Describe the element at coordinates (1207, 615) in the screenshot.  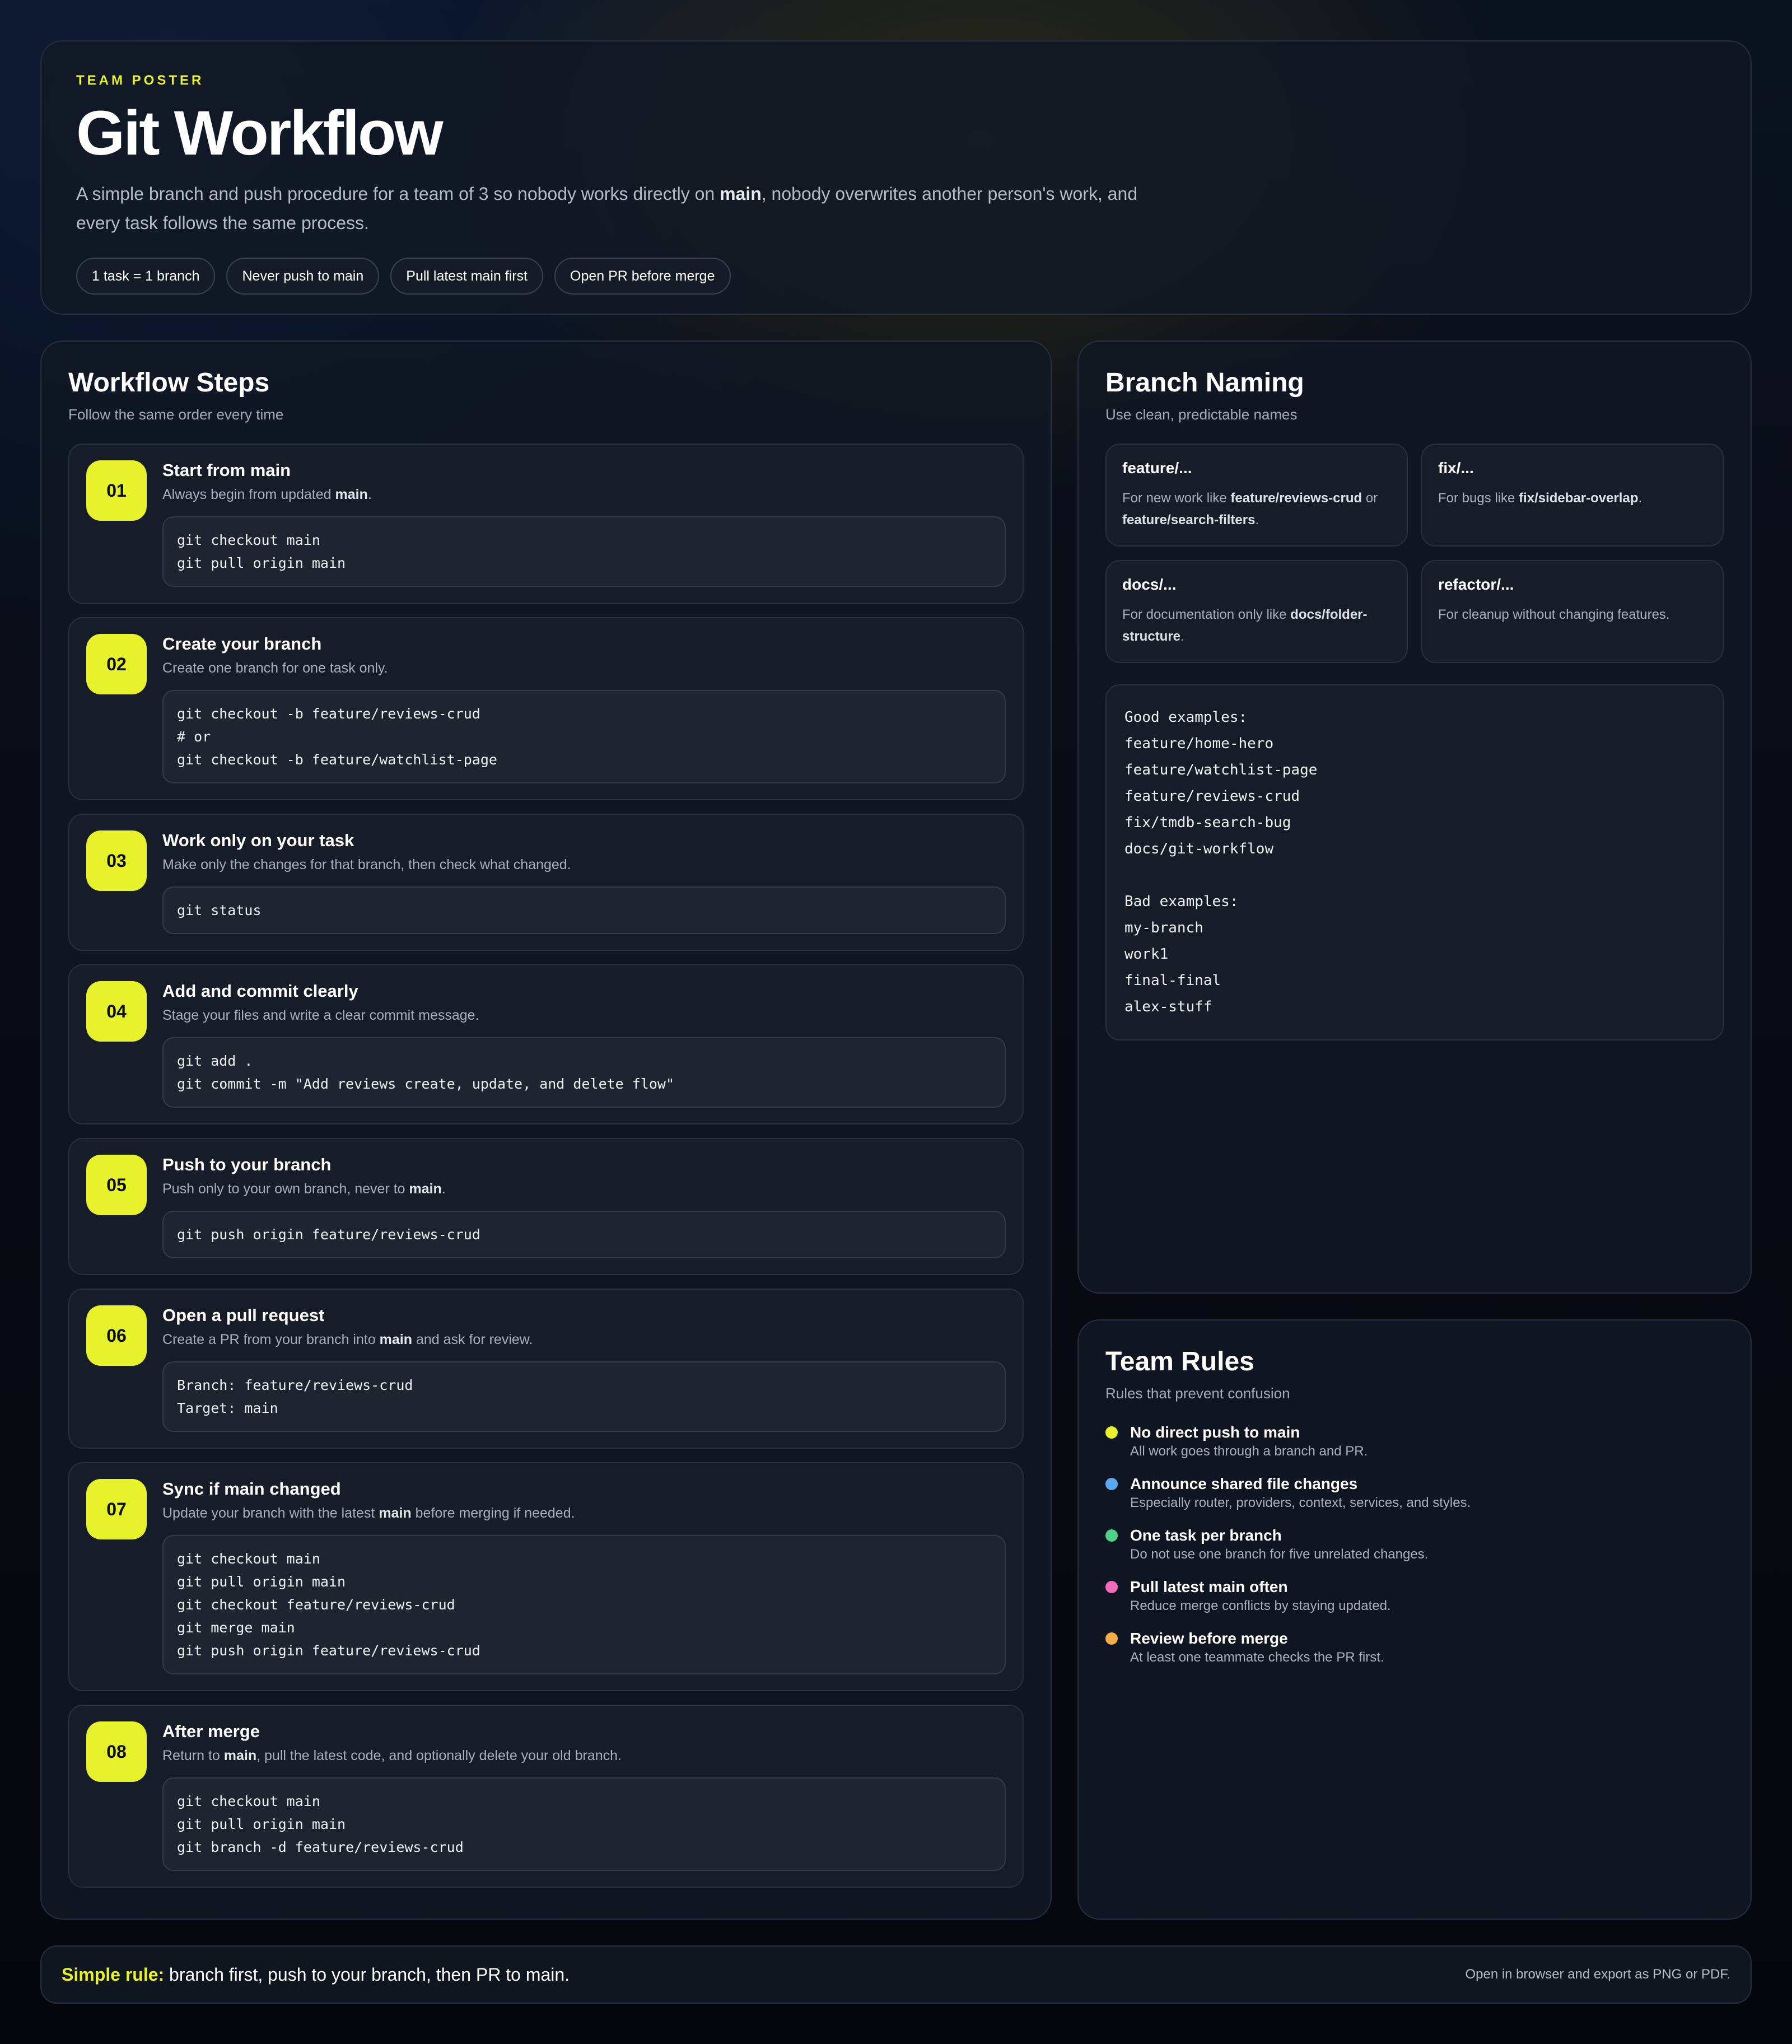
I see `desc-part: For documentation only like` at that location.